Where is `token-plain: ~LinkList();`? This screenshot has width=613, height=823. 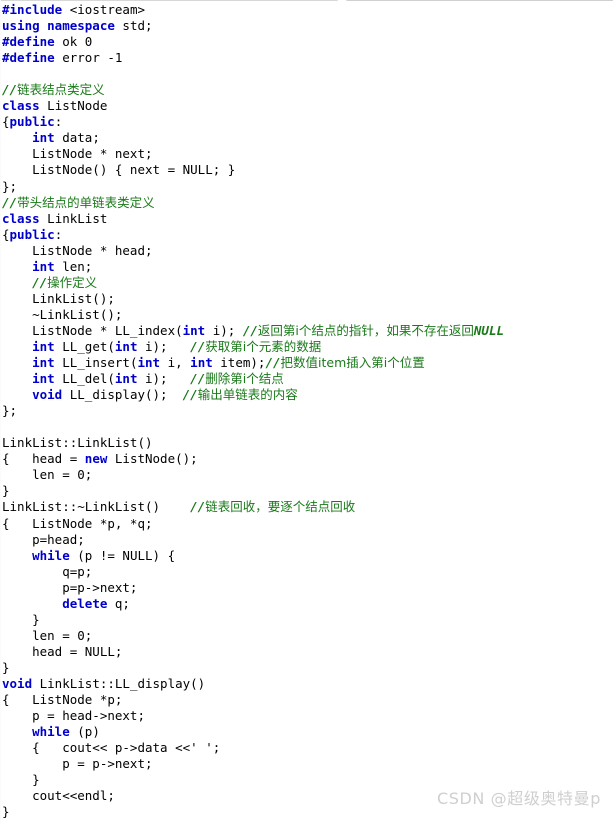
token-plain: ~LinkList(); is located at coordinates (62, 314).